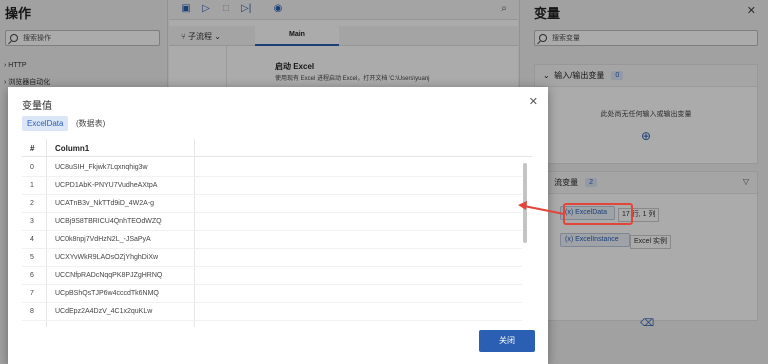 Image resolution: width=768 pixels, height=364 pixels. What do you see at coordinates (45, 123) in the screenshot?
I see `variable-name-chip: ExcelData` at bounding box center [45, 123].